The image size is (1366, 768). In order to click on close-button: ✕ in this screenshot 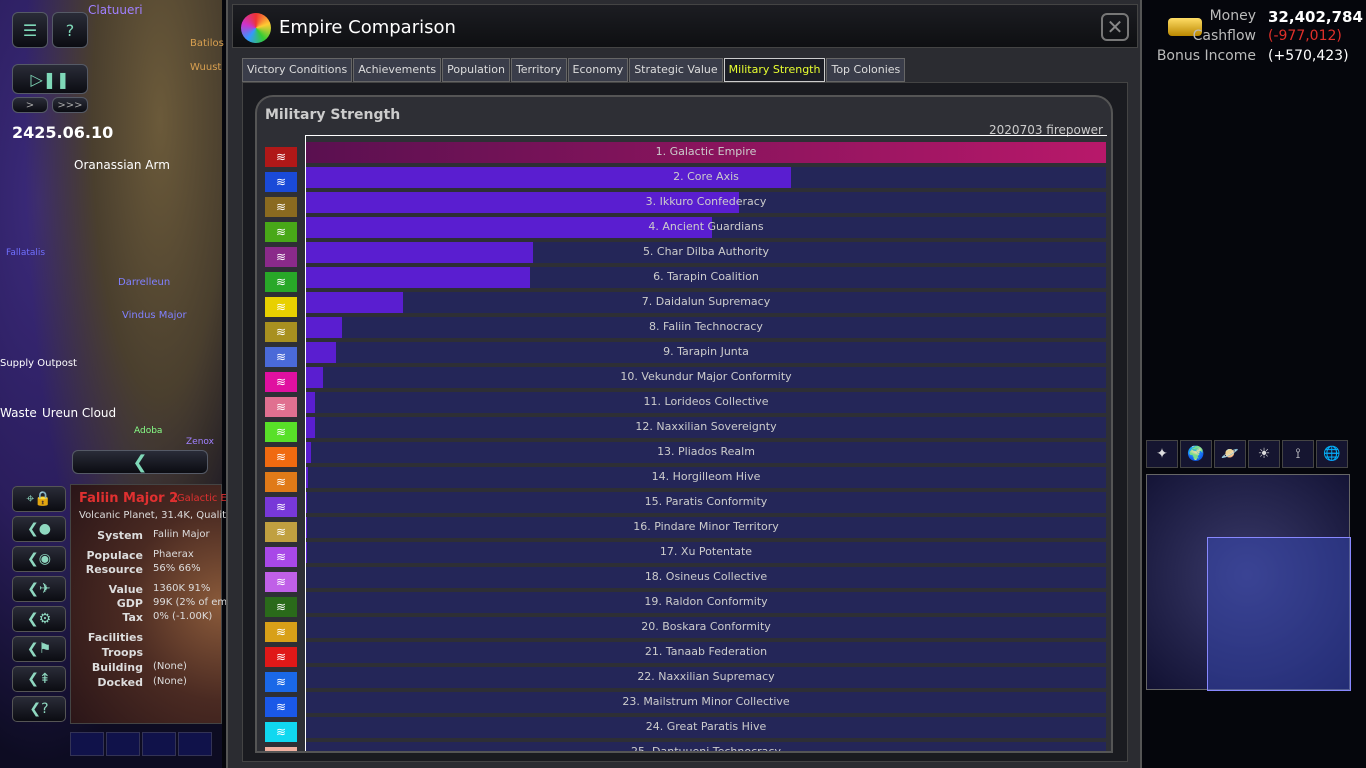, I will do `click(1115, 27)`.